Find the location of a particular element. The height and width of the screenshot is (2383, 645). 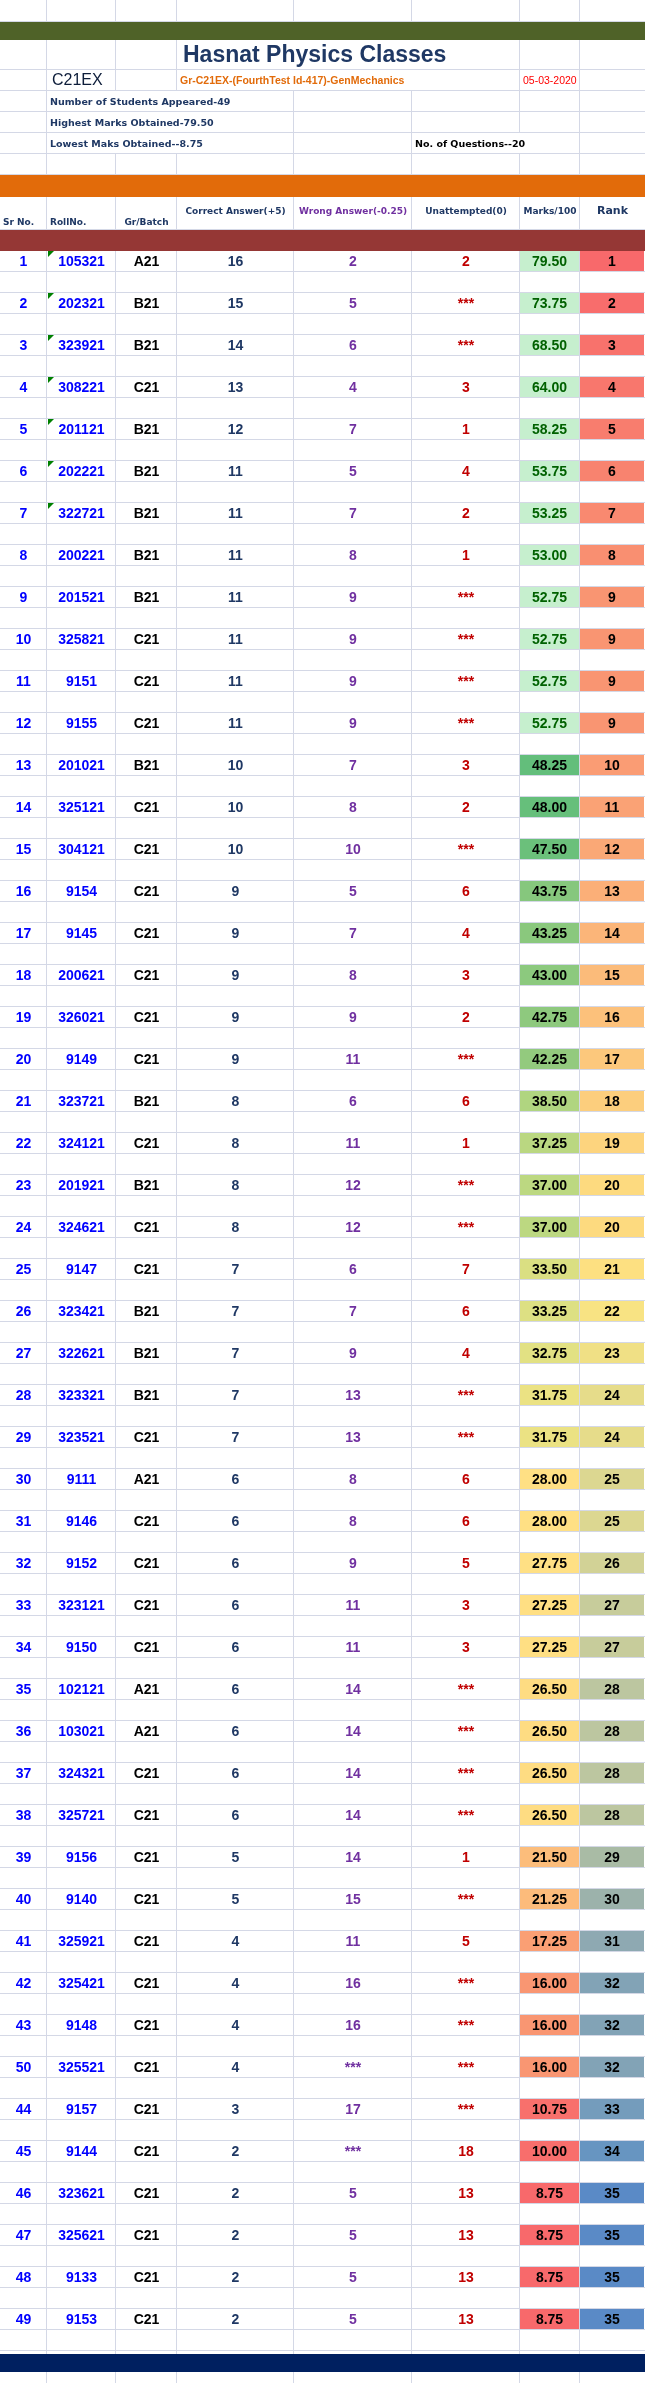

table-cell: 73.75 is located at coordinates (549, 303).